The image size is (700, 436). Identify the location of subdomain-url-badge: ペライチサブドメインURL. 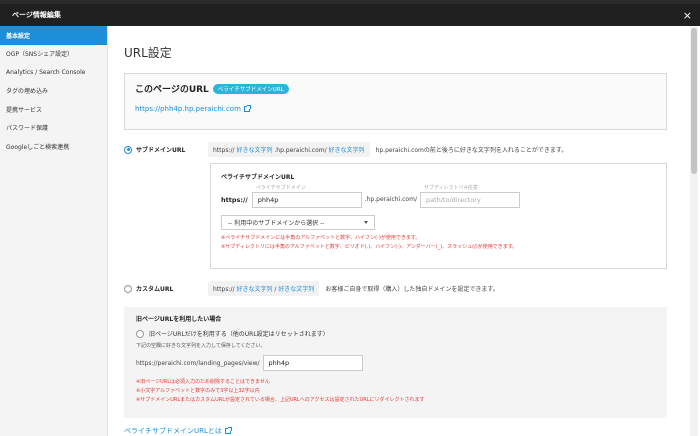
(250, 88).